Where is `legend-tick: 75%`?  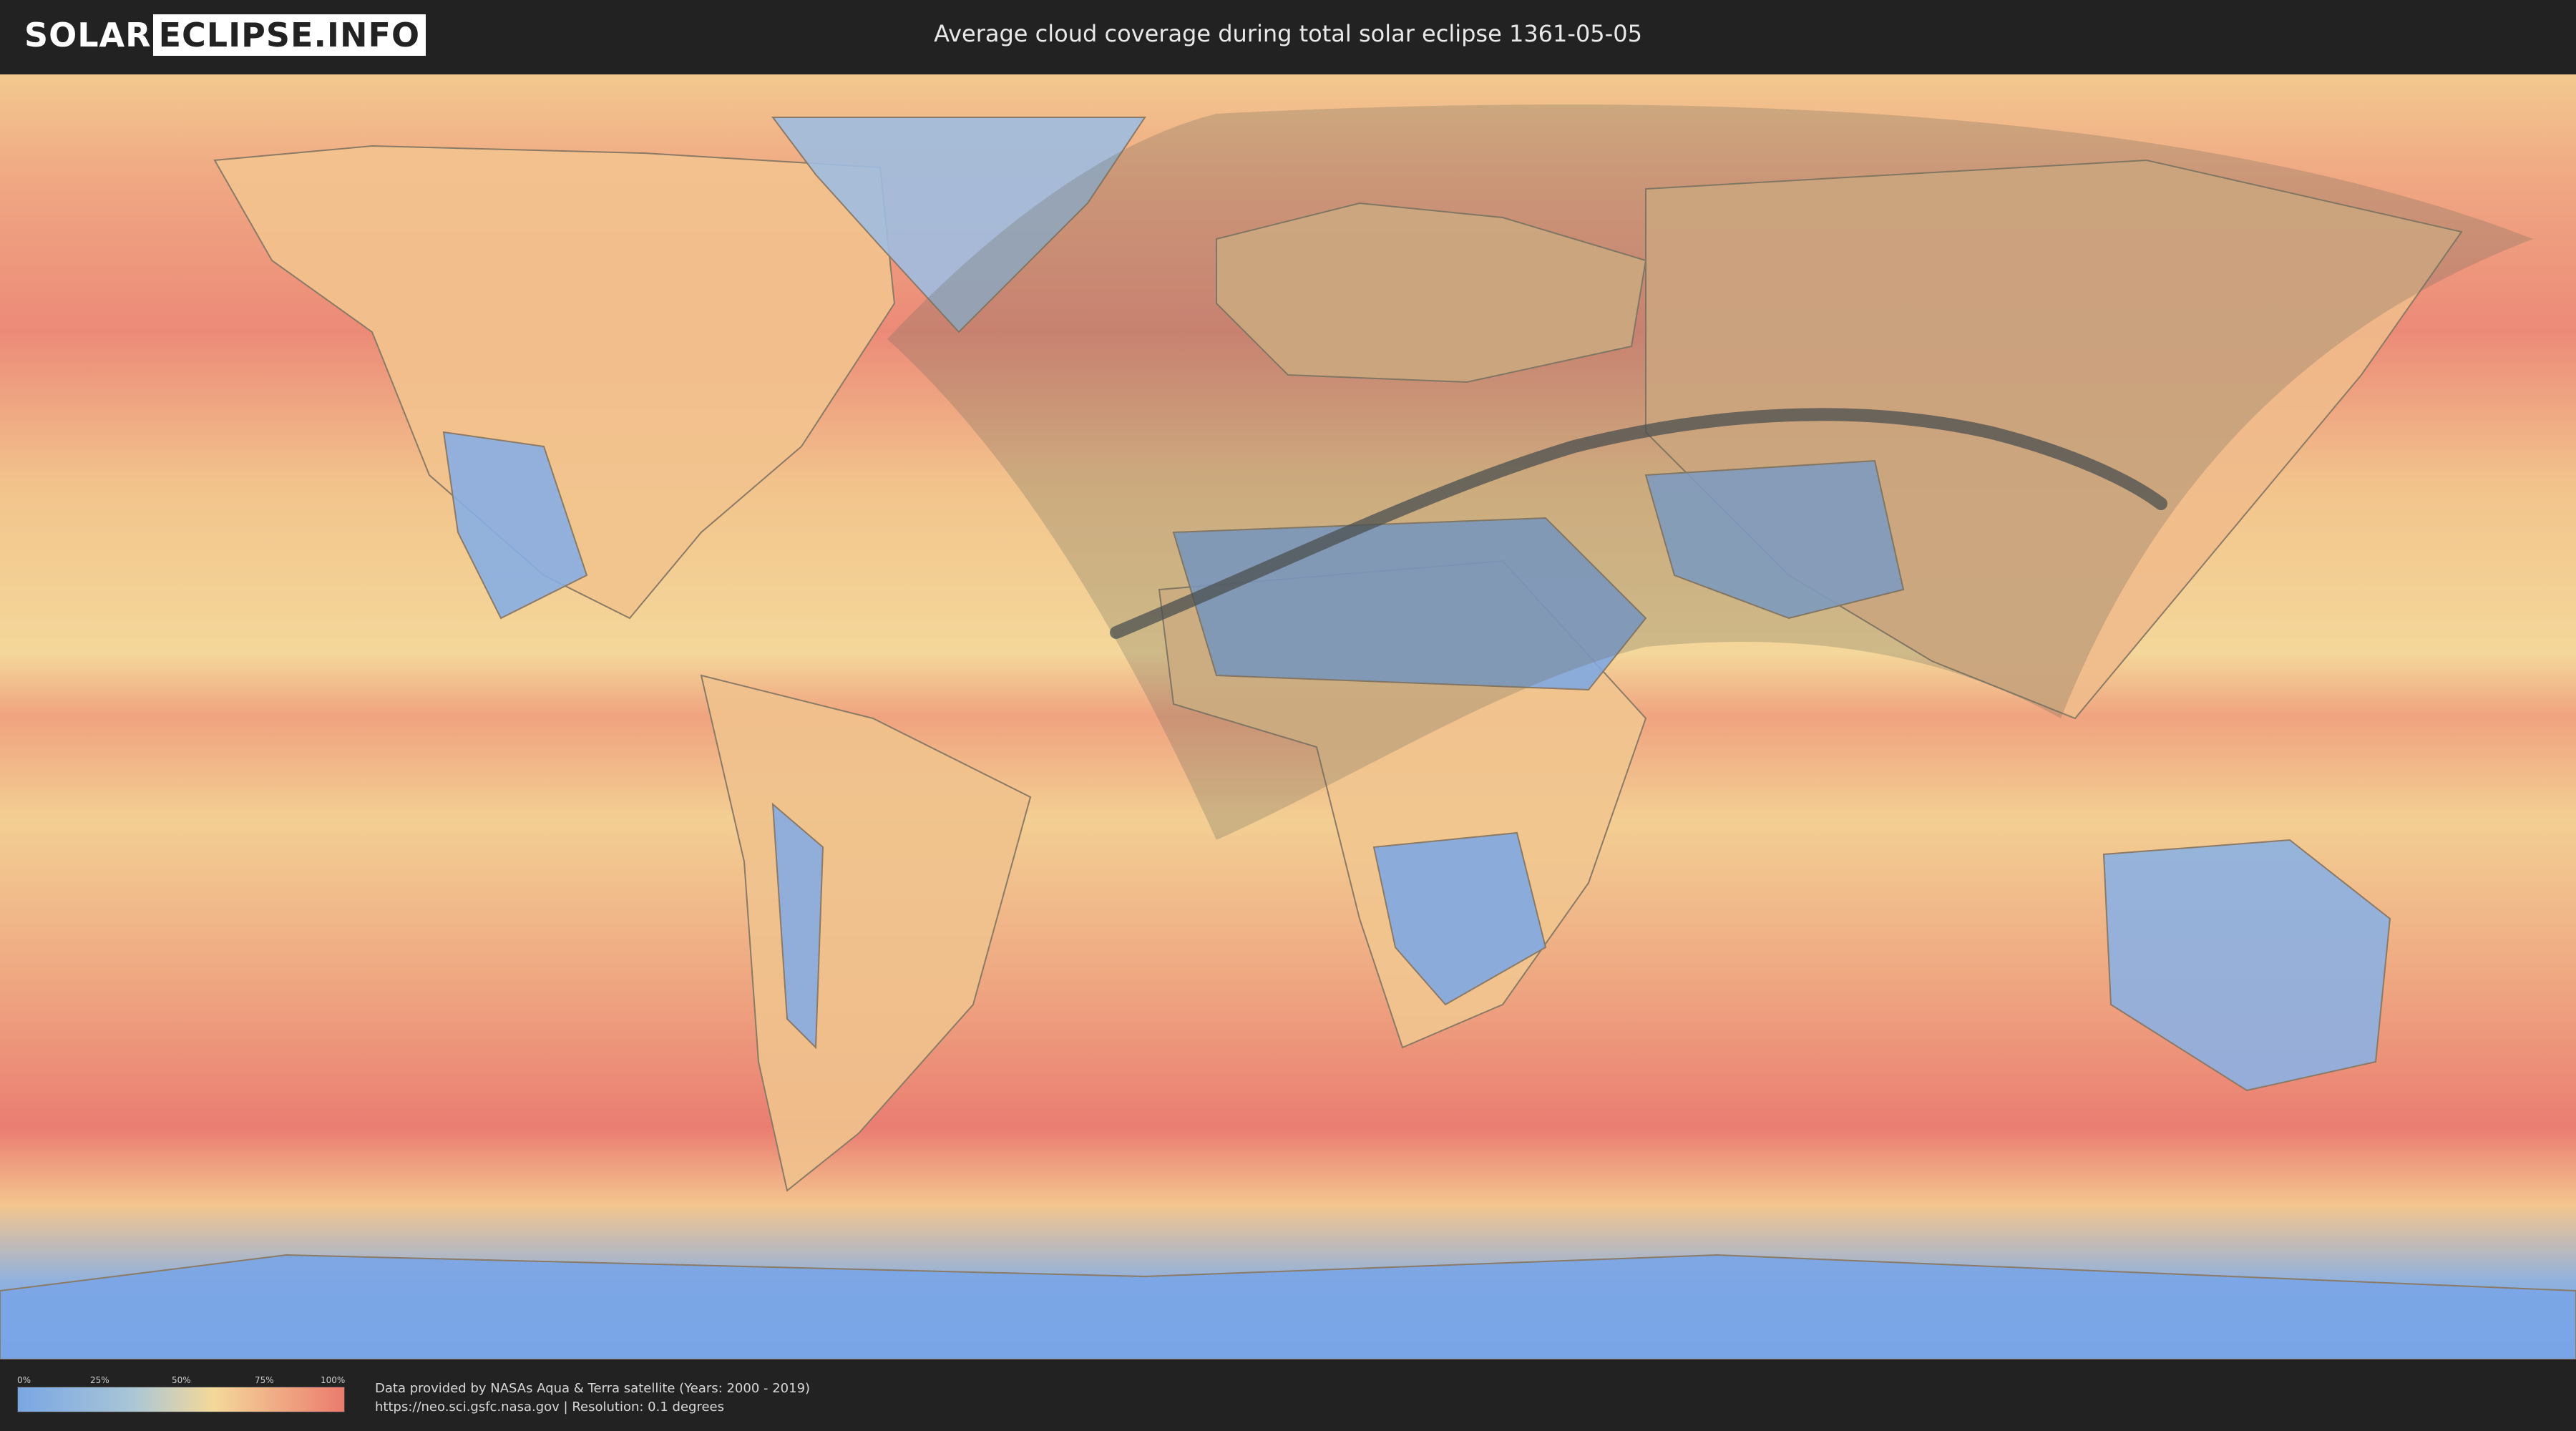 legend-tick: 75% is located at coordinates (264, 1380).